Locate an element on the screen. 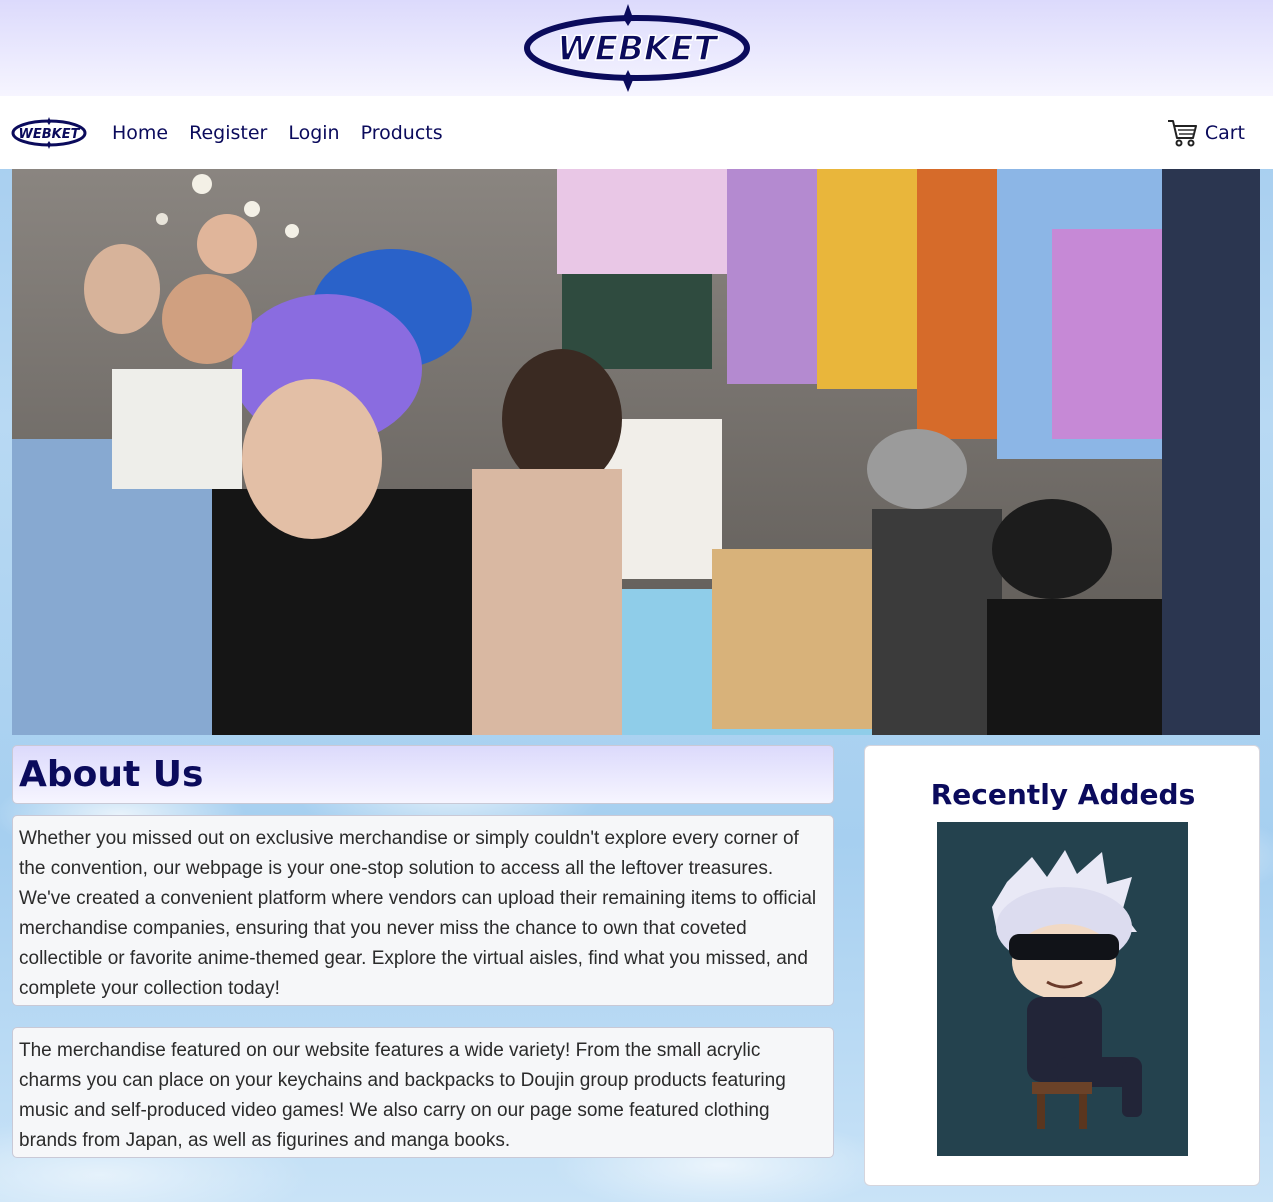  site-logo: WEBKET is located at coordinates (637, 48).